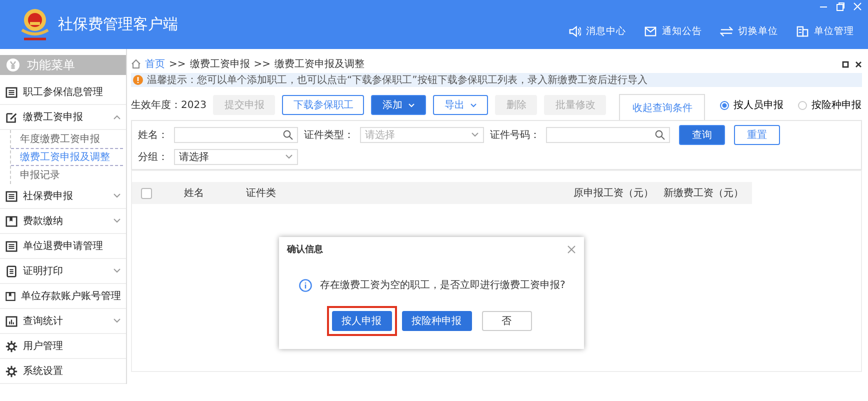 This screenshot has width=868, height=401. What do you see at coordinates (220, 64) in the screenshot?
I see `breadcrumb-item: 缴费工资申报` at bounding box center [220, 64].